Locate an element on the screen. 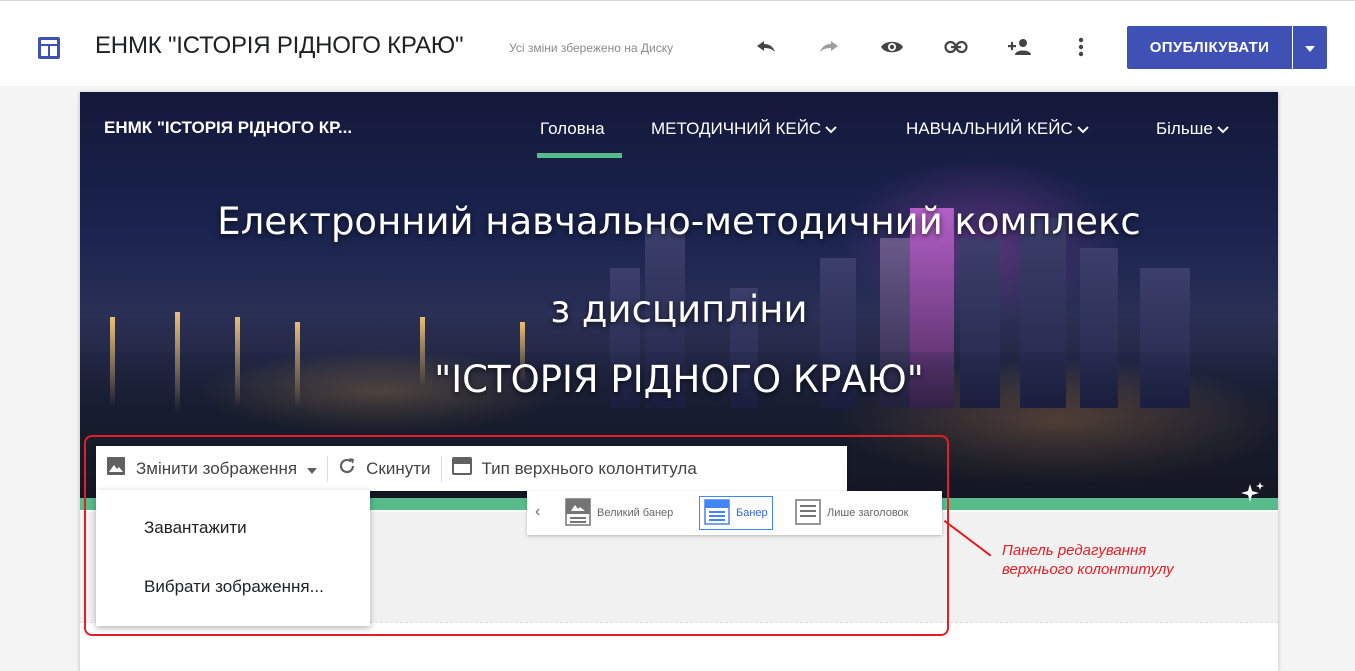 This screenshot has width=1355, height=671. nav-item-home: Головна is located at coordinates (572, 129).